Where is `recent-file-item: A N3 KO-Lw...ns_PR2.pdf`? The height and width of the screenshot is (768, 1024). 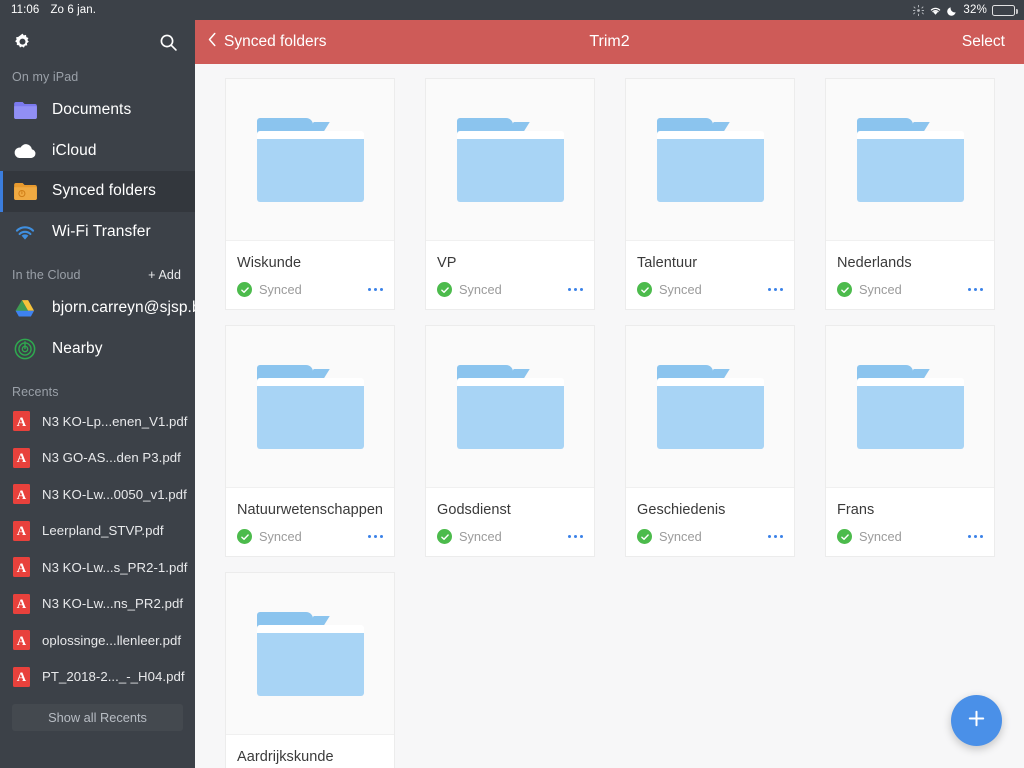 recent-file-item: A N3 KO-Lw...ns_PR2.pdf is located at coordinates (97, 604).